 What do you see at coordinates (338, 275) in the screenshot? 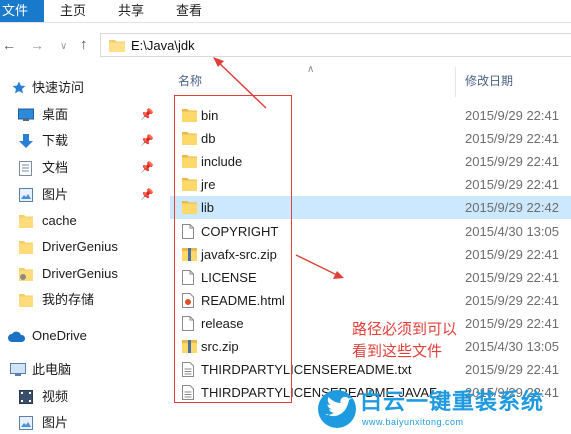
I see `arrowhead-icon` at bounding box center [338, 275].